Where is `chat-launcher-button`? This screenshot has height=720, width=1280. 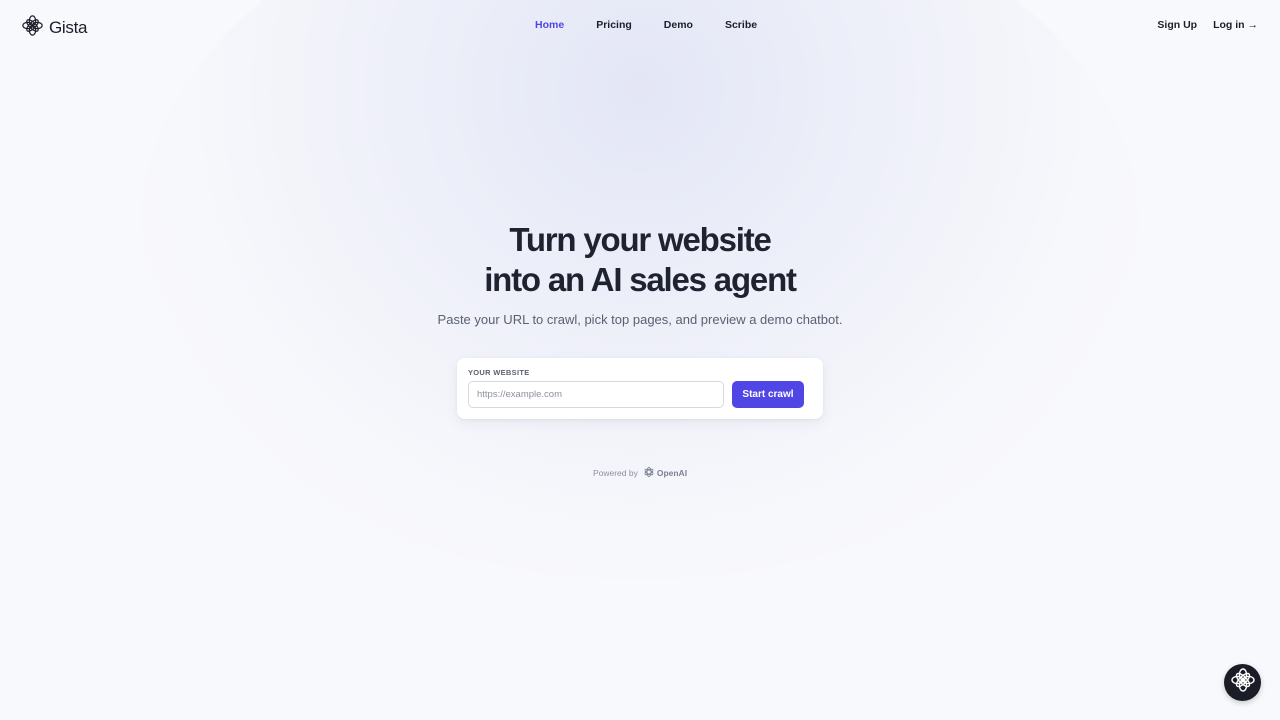
chat-launcher-button is located at coordinates (1242, 682).